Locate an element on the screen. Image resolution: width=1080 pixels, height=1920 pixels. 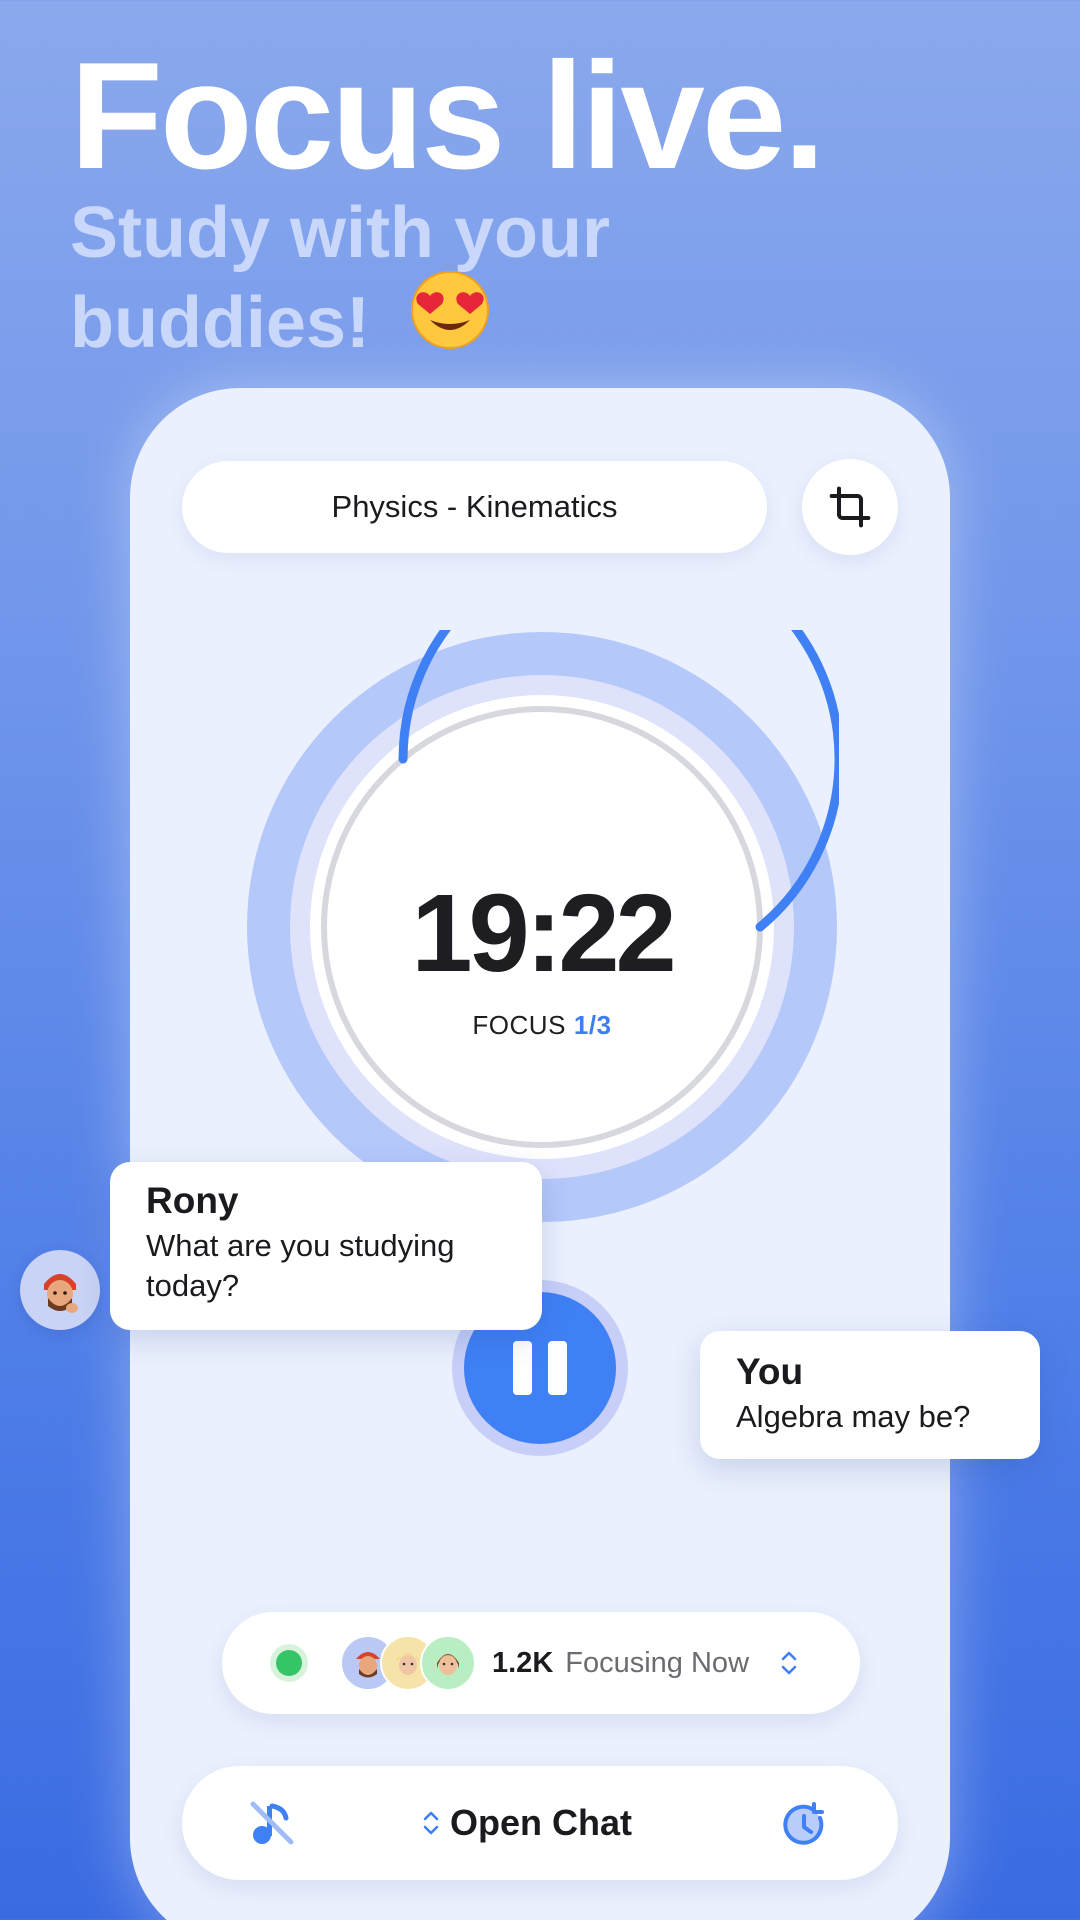
history-button is located at coordinates (804, 1824).